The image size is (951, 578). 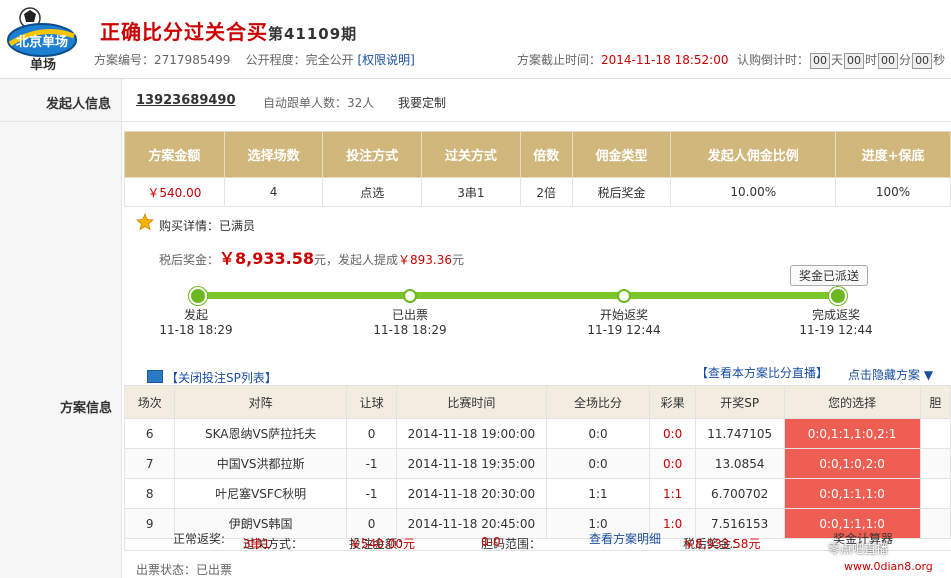 What do you see at coordinates (621, 154) in the screenshot?
I see `summary-header: 佣金类型` at bounding box center [621, 154].